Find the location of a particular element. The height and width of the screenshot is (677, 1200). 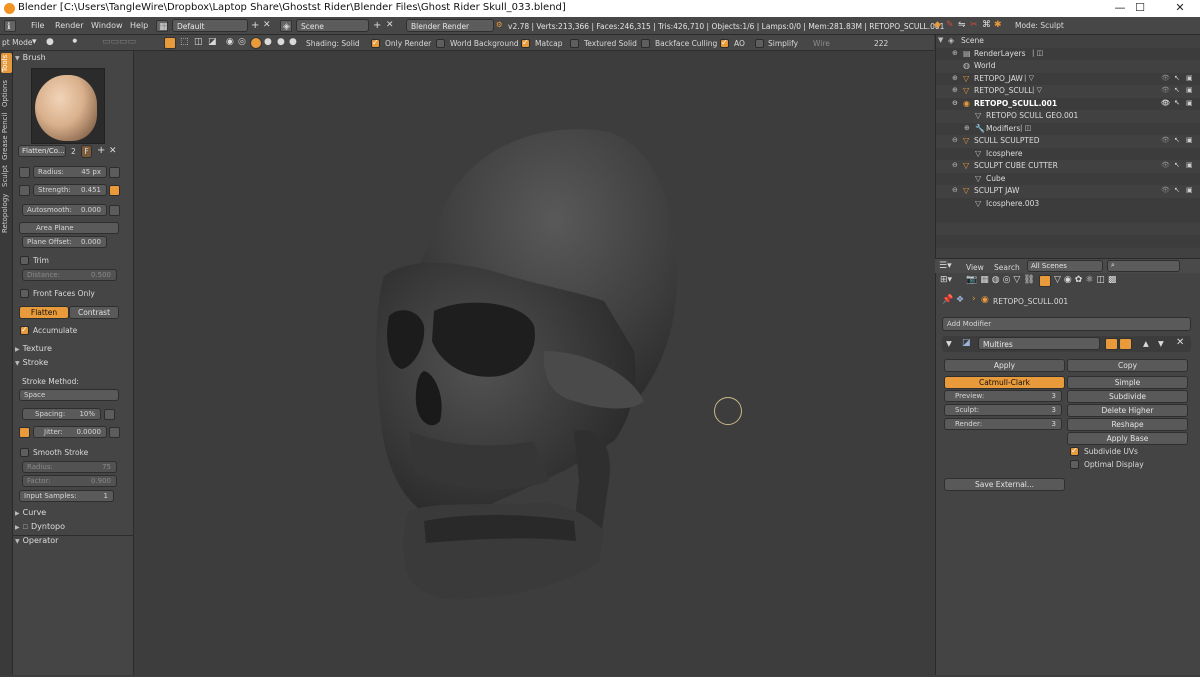

operator-section-header: ▼ Operator is located at coordinates (72, 542).